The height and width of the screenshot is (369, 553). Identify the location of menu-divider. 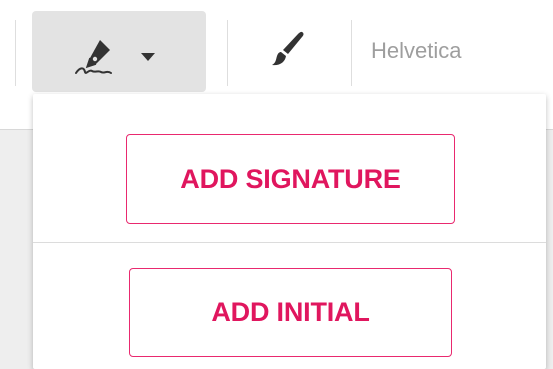
(289, 242).